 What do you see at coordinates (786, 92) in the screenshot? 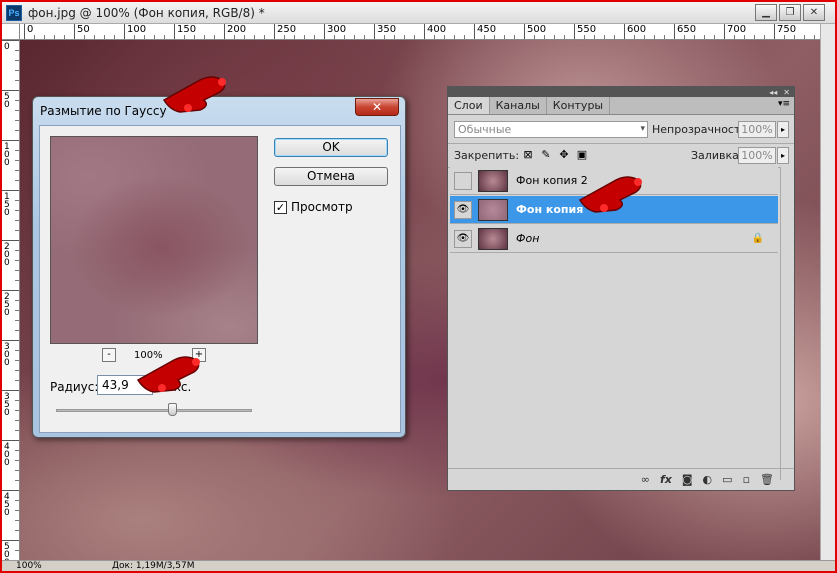
I see `panel-close-icon: ✕` at bounding box center [786, 92].